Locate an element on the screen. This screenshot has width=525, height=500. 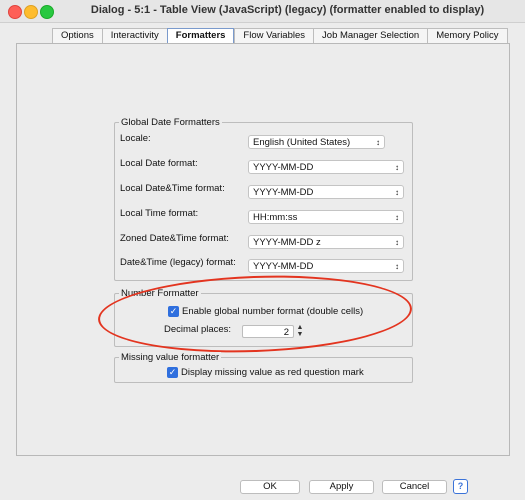
legacy-datetime-format-label: Date&Time (legacy) format: is located at coordinates (178, 262).